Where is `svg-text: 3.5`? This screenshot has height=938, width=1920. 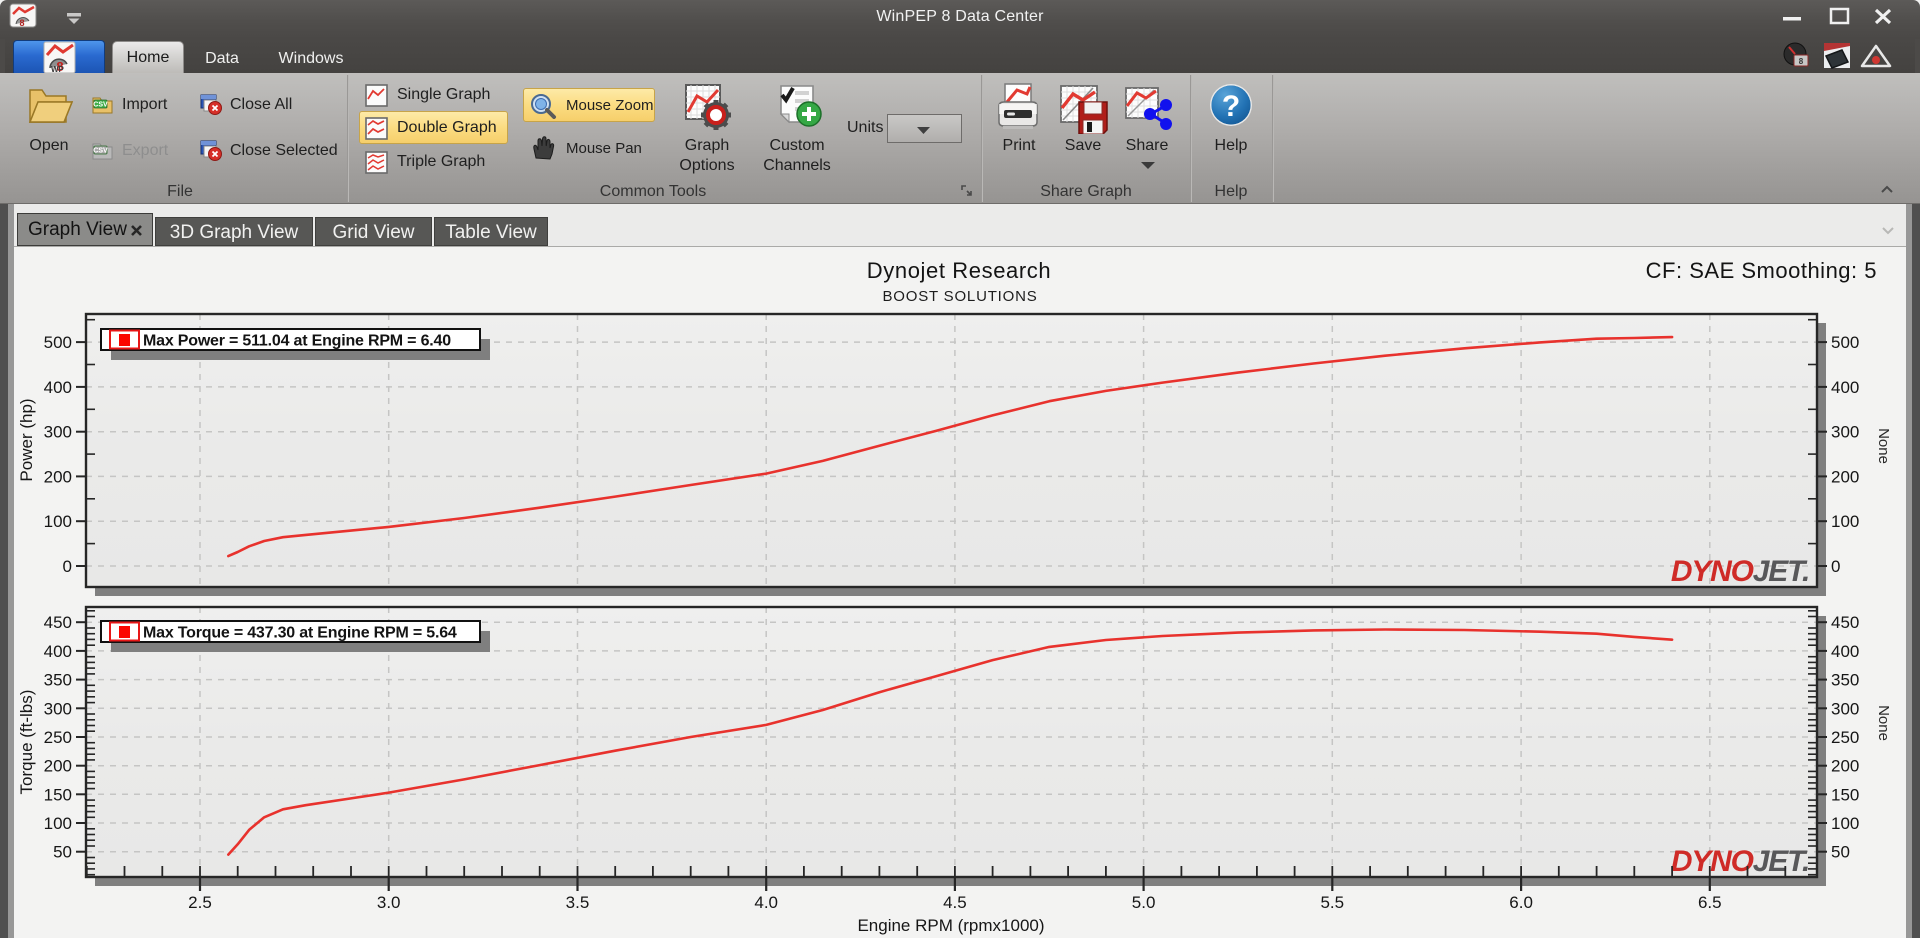 svg-text: 3.5 is located at coordinates (578, 902).